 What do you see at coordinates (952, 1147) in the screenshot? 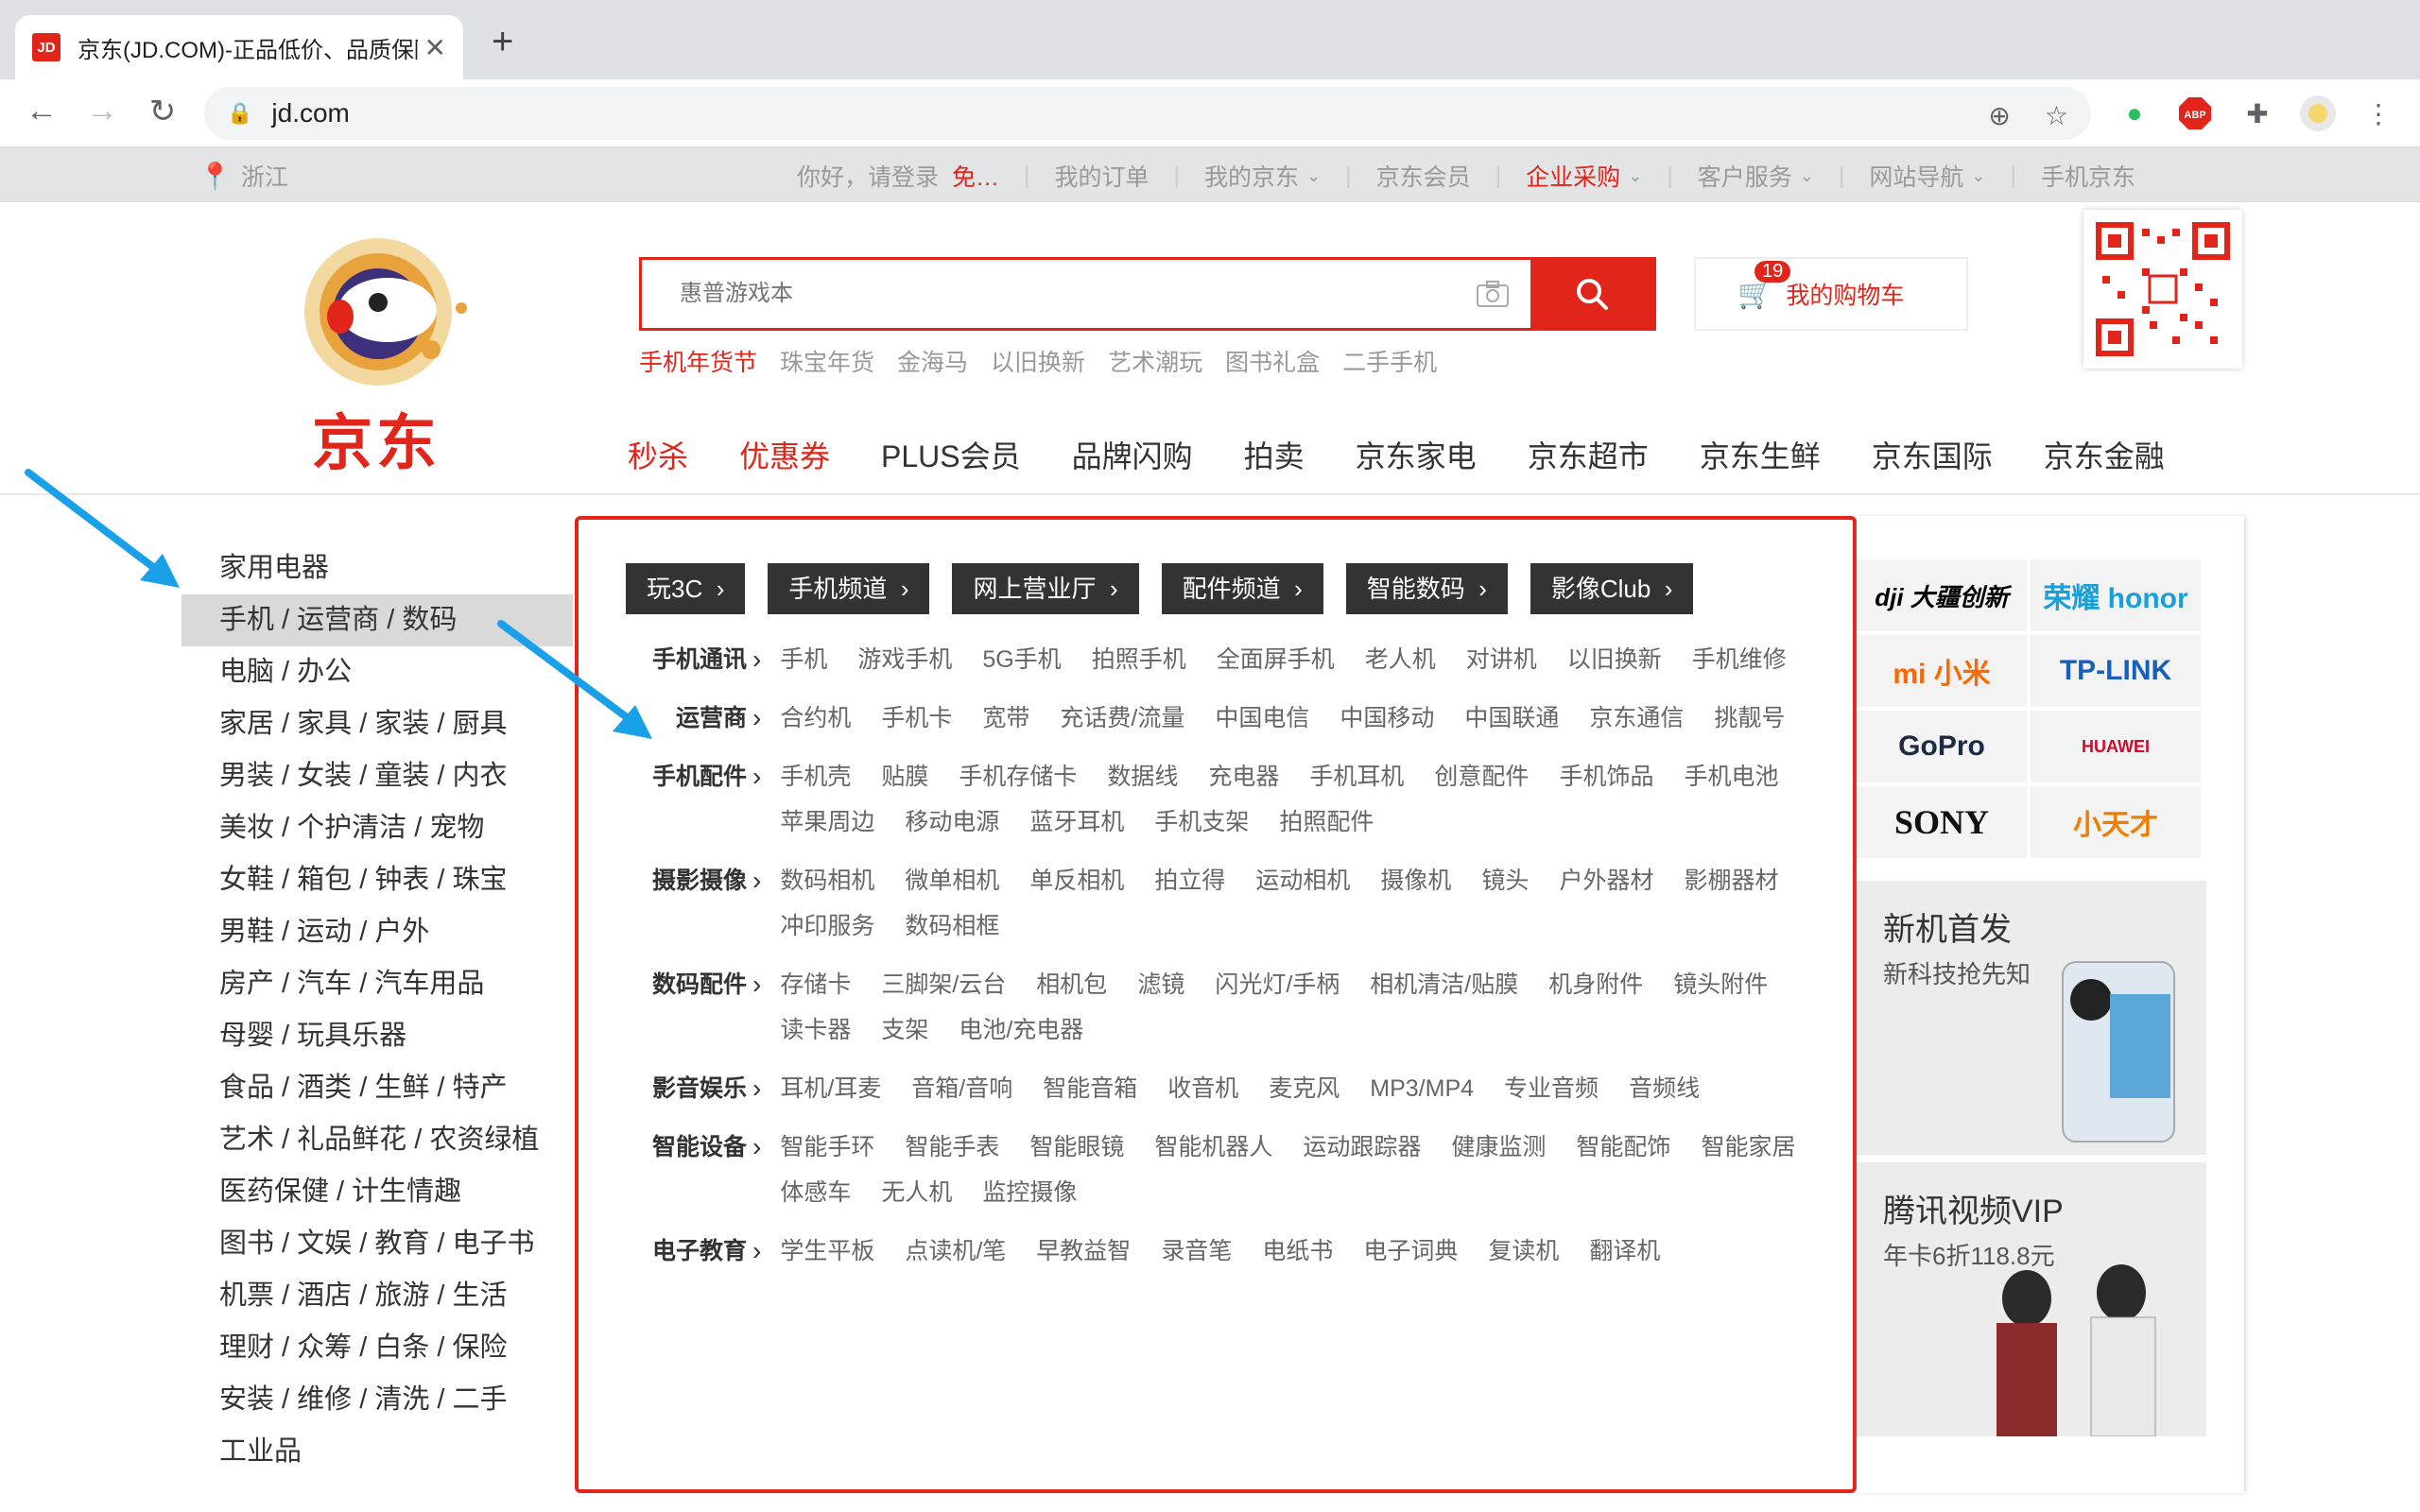
I see `subcategory-link: 智能手表` at bounding box center [952, 1147].